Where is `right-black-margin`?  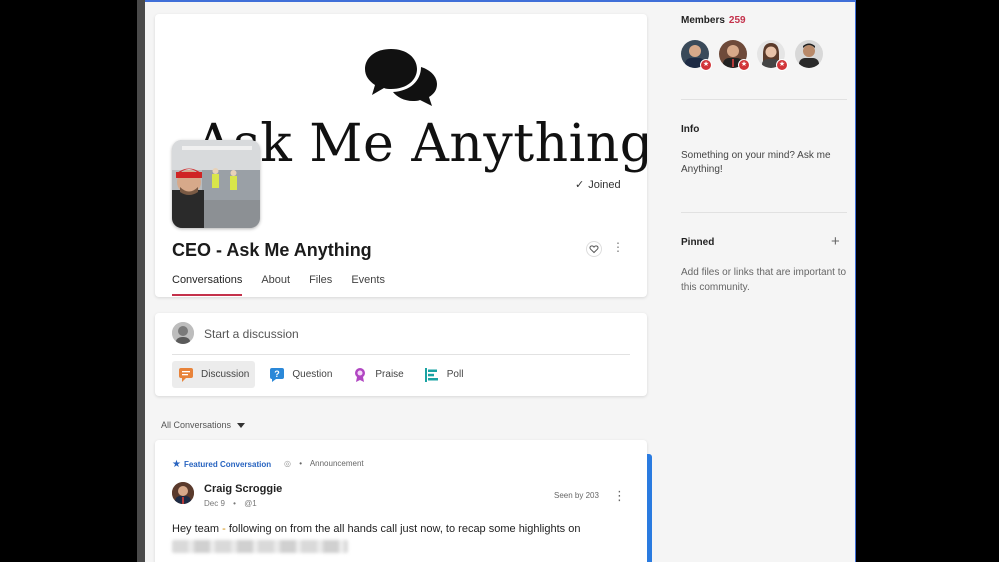
right-black-margin is located at coordinates (927, 281).